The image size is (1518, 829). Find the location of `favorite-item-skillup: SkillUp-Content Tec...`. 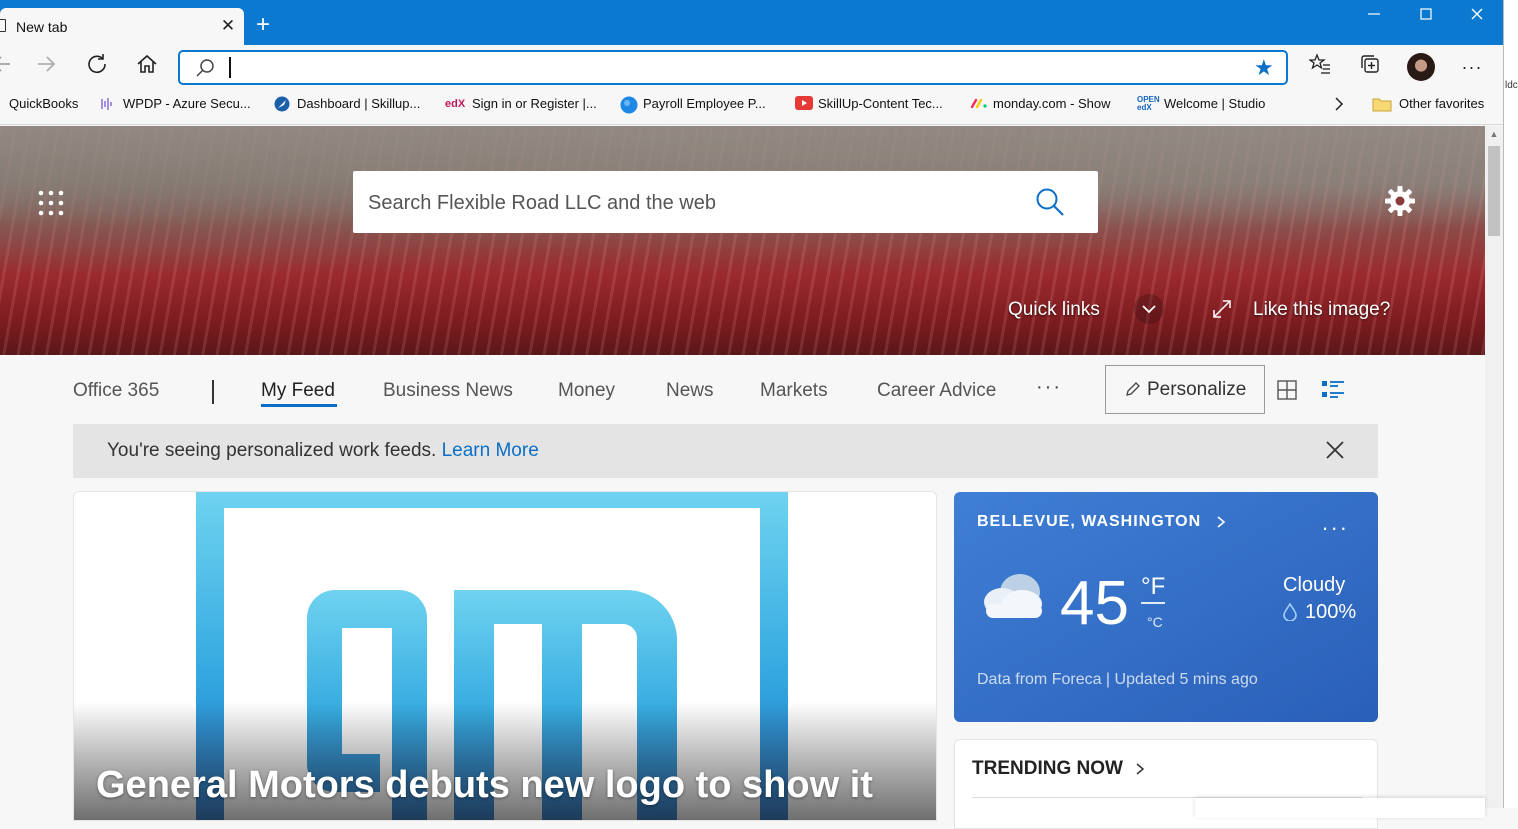

favorite-item-skillup: SkillUp-Content Tec... is located at coordinates (869, 104).